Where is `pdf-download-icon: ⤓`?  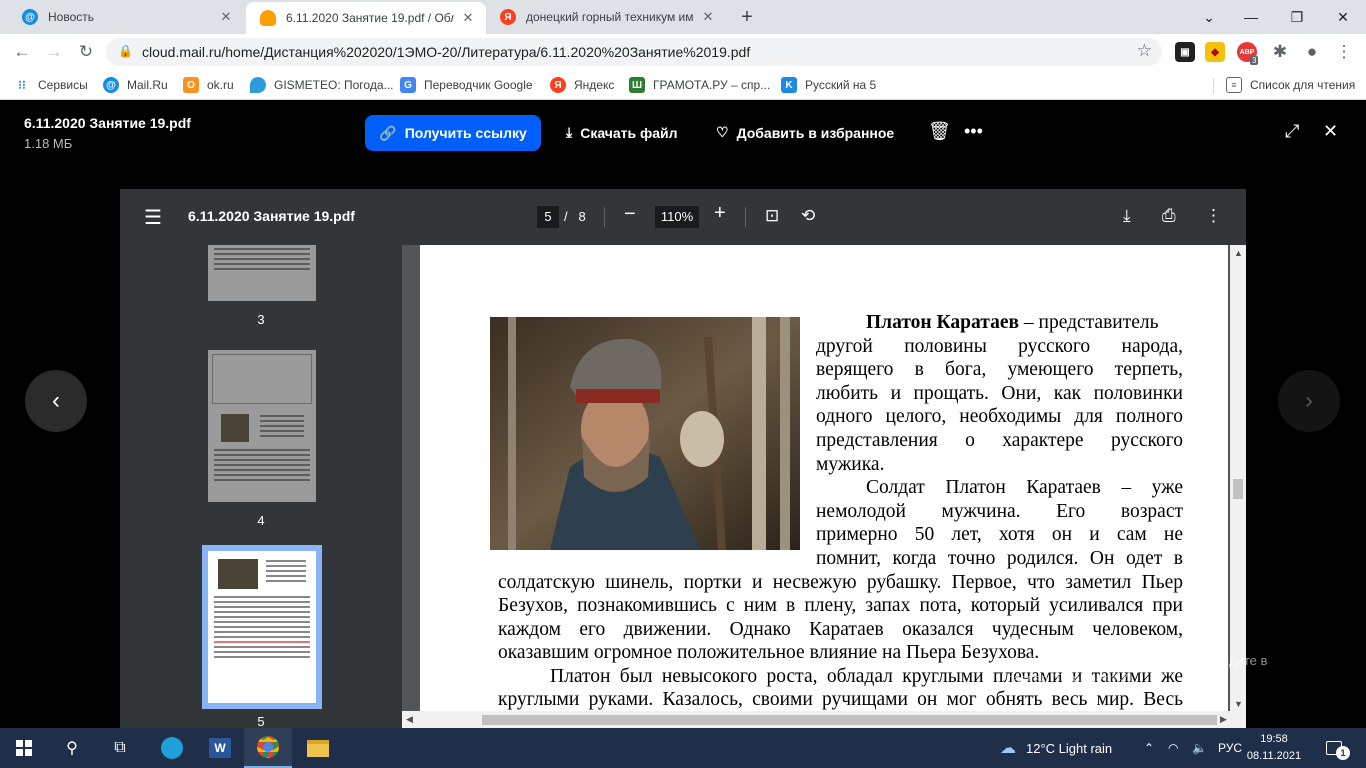
pdf-download-icon: ⤓ is located at coordinates (1127, 216).